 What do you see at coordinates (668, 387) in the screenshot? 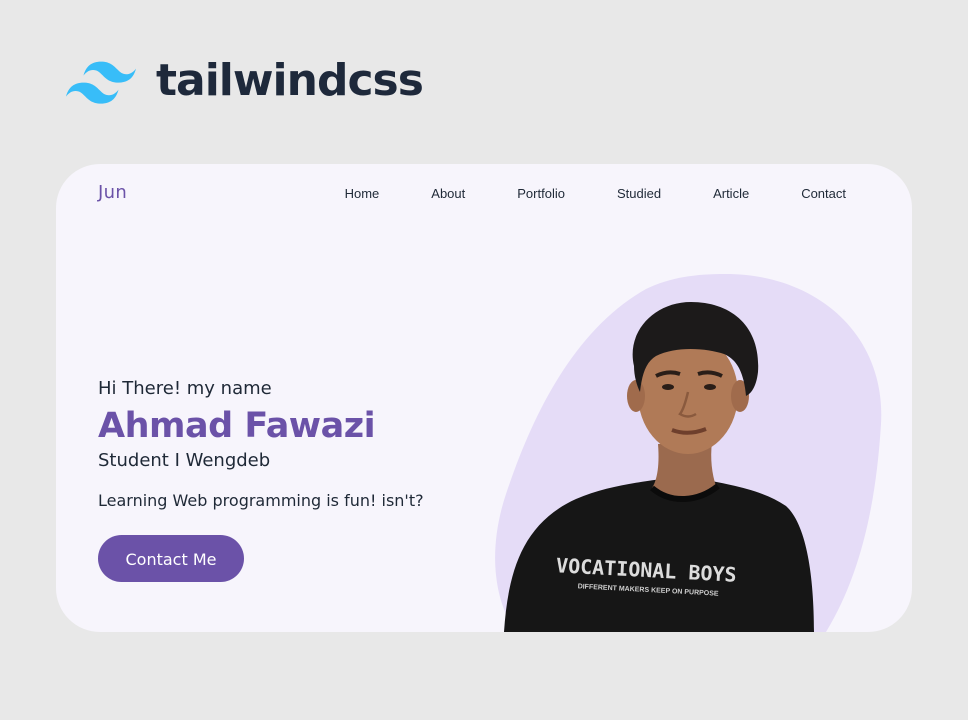
I see `profile-eye-left` at bounding box center [668, 387].